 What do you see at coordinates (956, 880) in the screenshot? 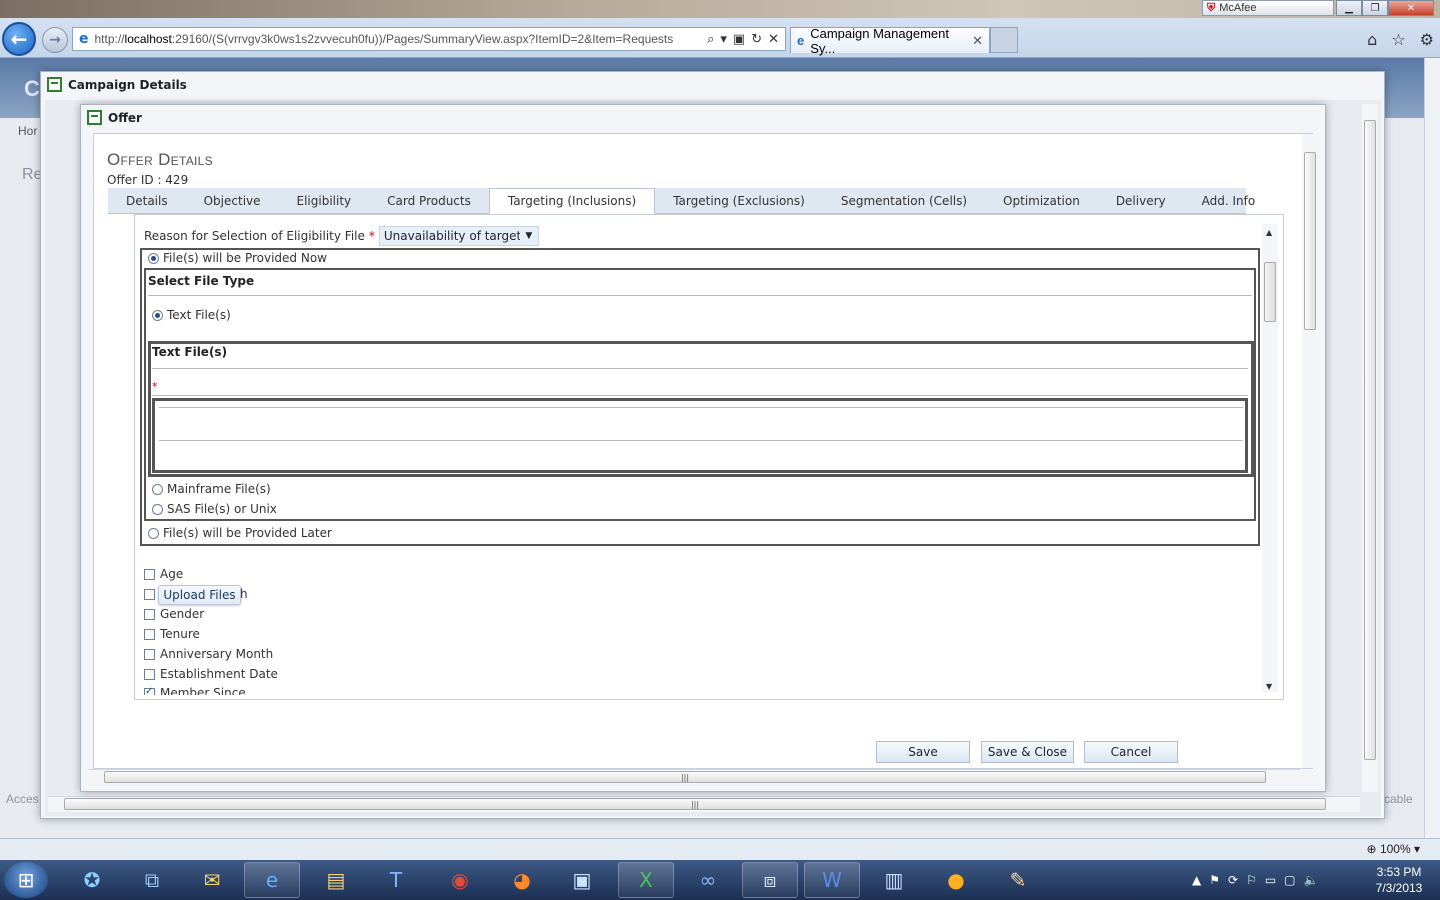
I see `taskbar-app-icon-6: ●` at bounding box center [956, 880].